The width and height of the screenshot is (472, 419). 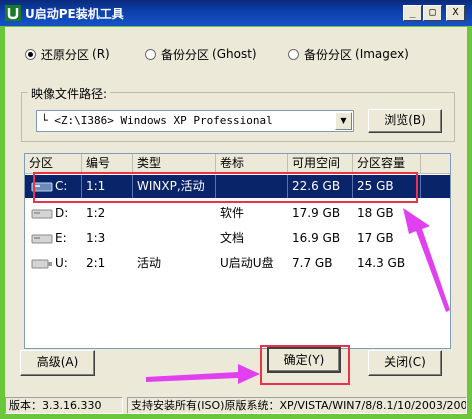 What do you see at coordinates (66, 186) in the screenshot?
I see `cell-drive: C:` at bounding box center [66, 186].